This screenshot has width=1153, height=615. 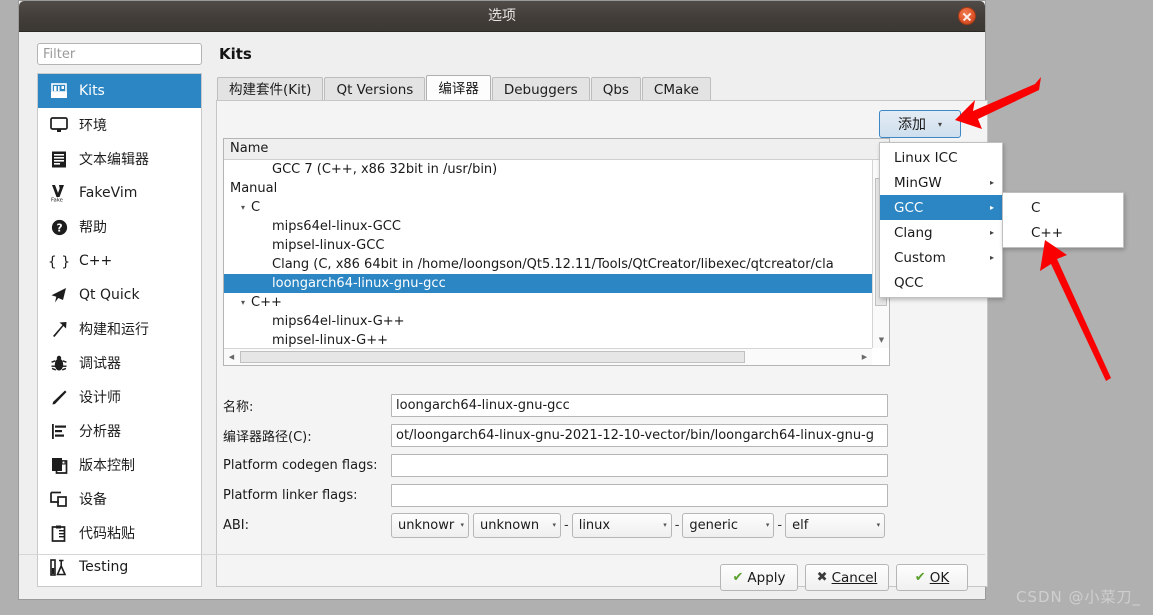 What do you see at coordinates (548, 226) in the screenshot?
I see `tree-row: mips64el-linux-GCC` at bounding box center [548, 226].